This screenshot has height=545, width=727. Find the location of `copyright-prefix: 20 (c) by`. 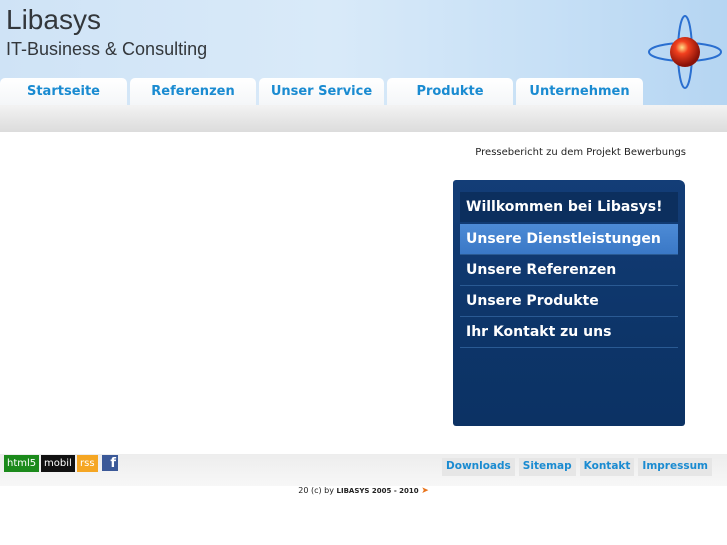

copyright-prefix: 20 (c) by is located at coordinates (316, 490).